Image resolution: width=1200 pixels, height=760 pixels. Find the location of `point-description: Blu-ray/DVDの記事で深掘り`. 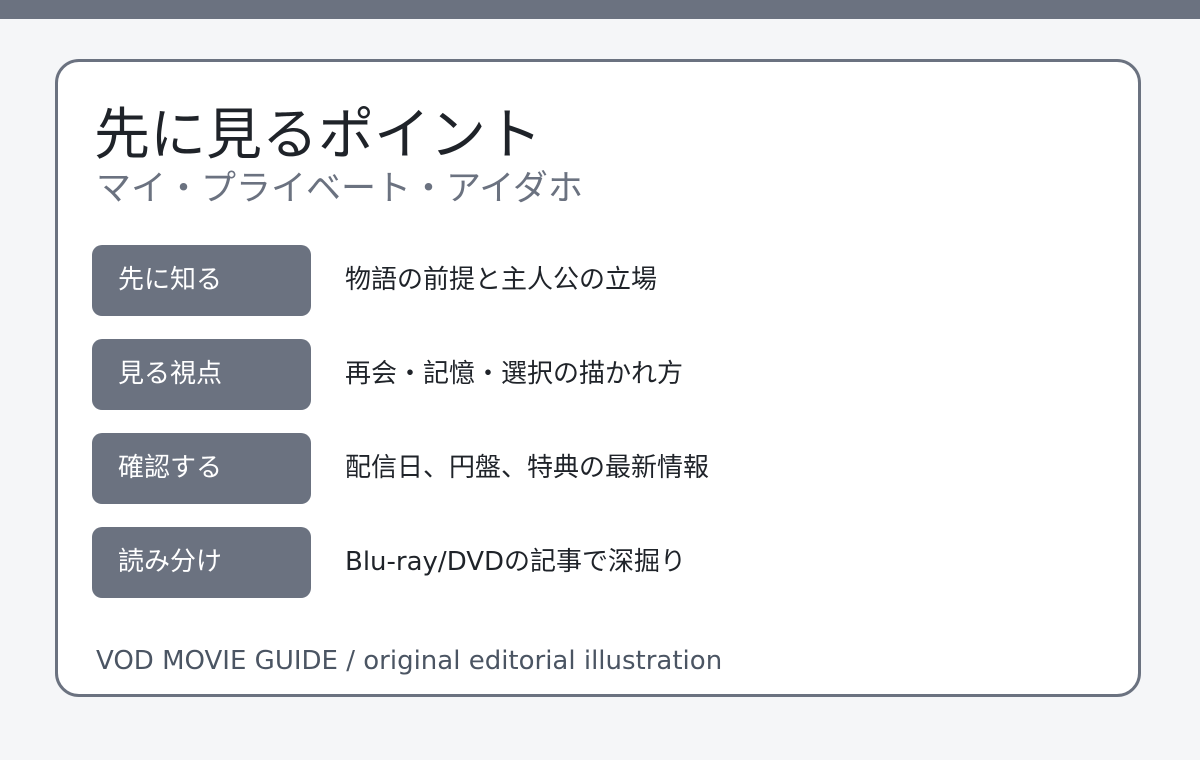

point-description: Blu-ray/DVDの記事で深掘り is located at coordinates (516, 562).